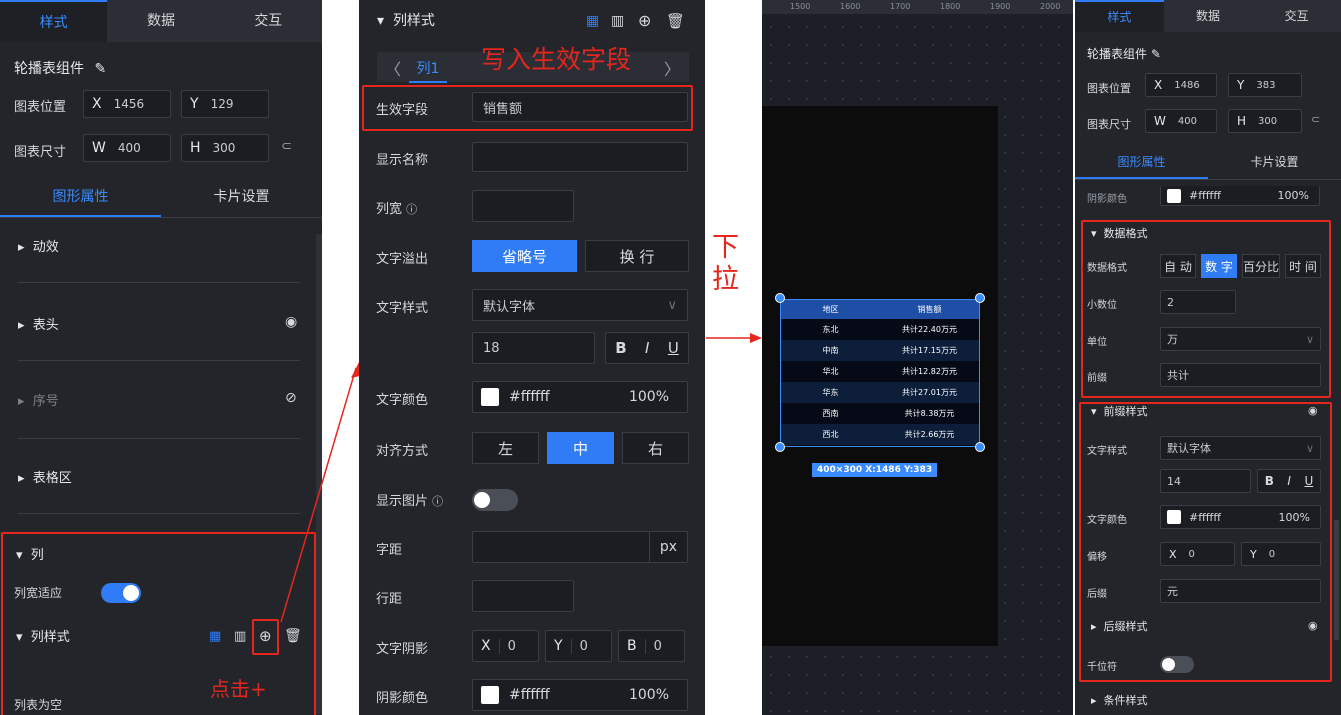 Image resolution: width=1341 pixels, height=715 pixels. Describe the element at coordinates (592, 21) in the screenshot. I see `grid-icon: ▦` at that location.